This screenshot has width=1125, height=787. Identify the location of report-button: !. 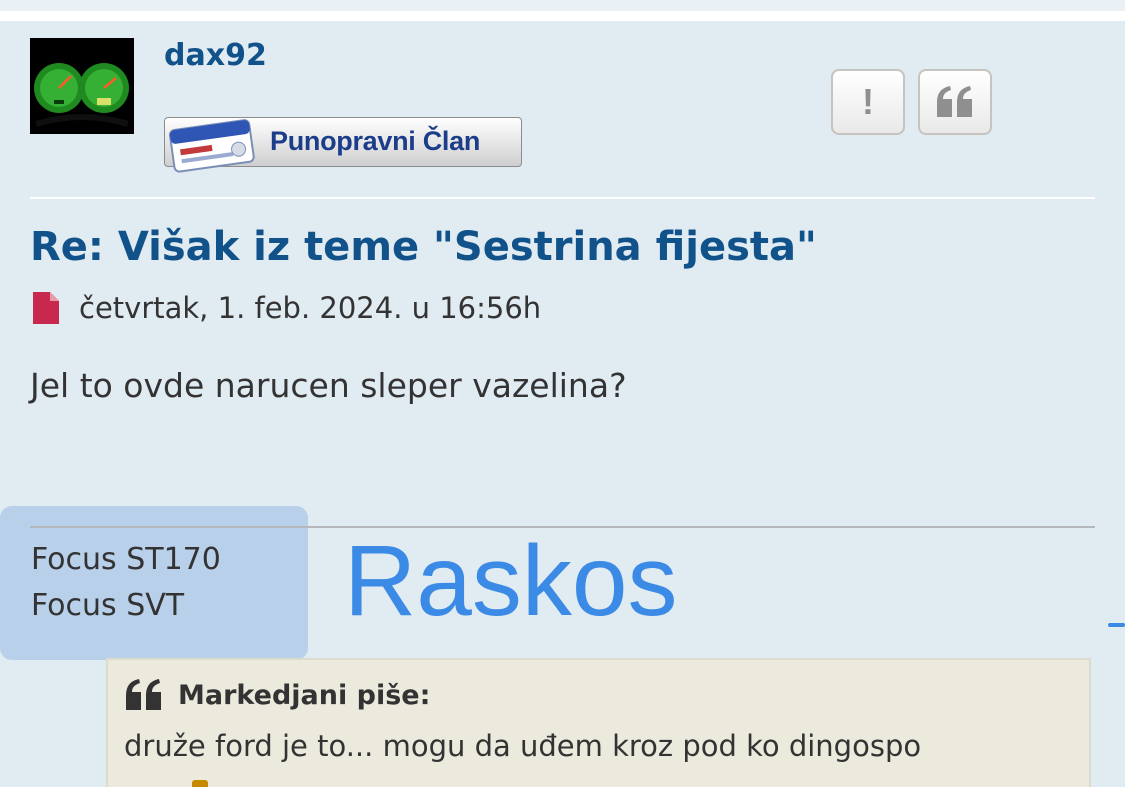
(868, 102).